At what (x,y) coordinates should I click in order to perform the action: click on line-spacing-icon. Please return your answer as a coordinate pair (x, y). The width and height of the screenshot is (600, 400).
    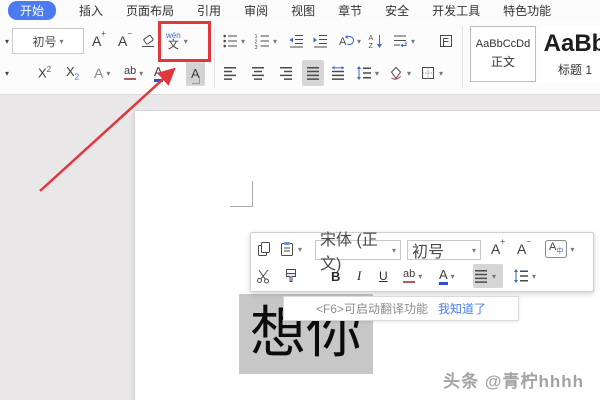
    Looking at the image, I should click on (364, 73).